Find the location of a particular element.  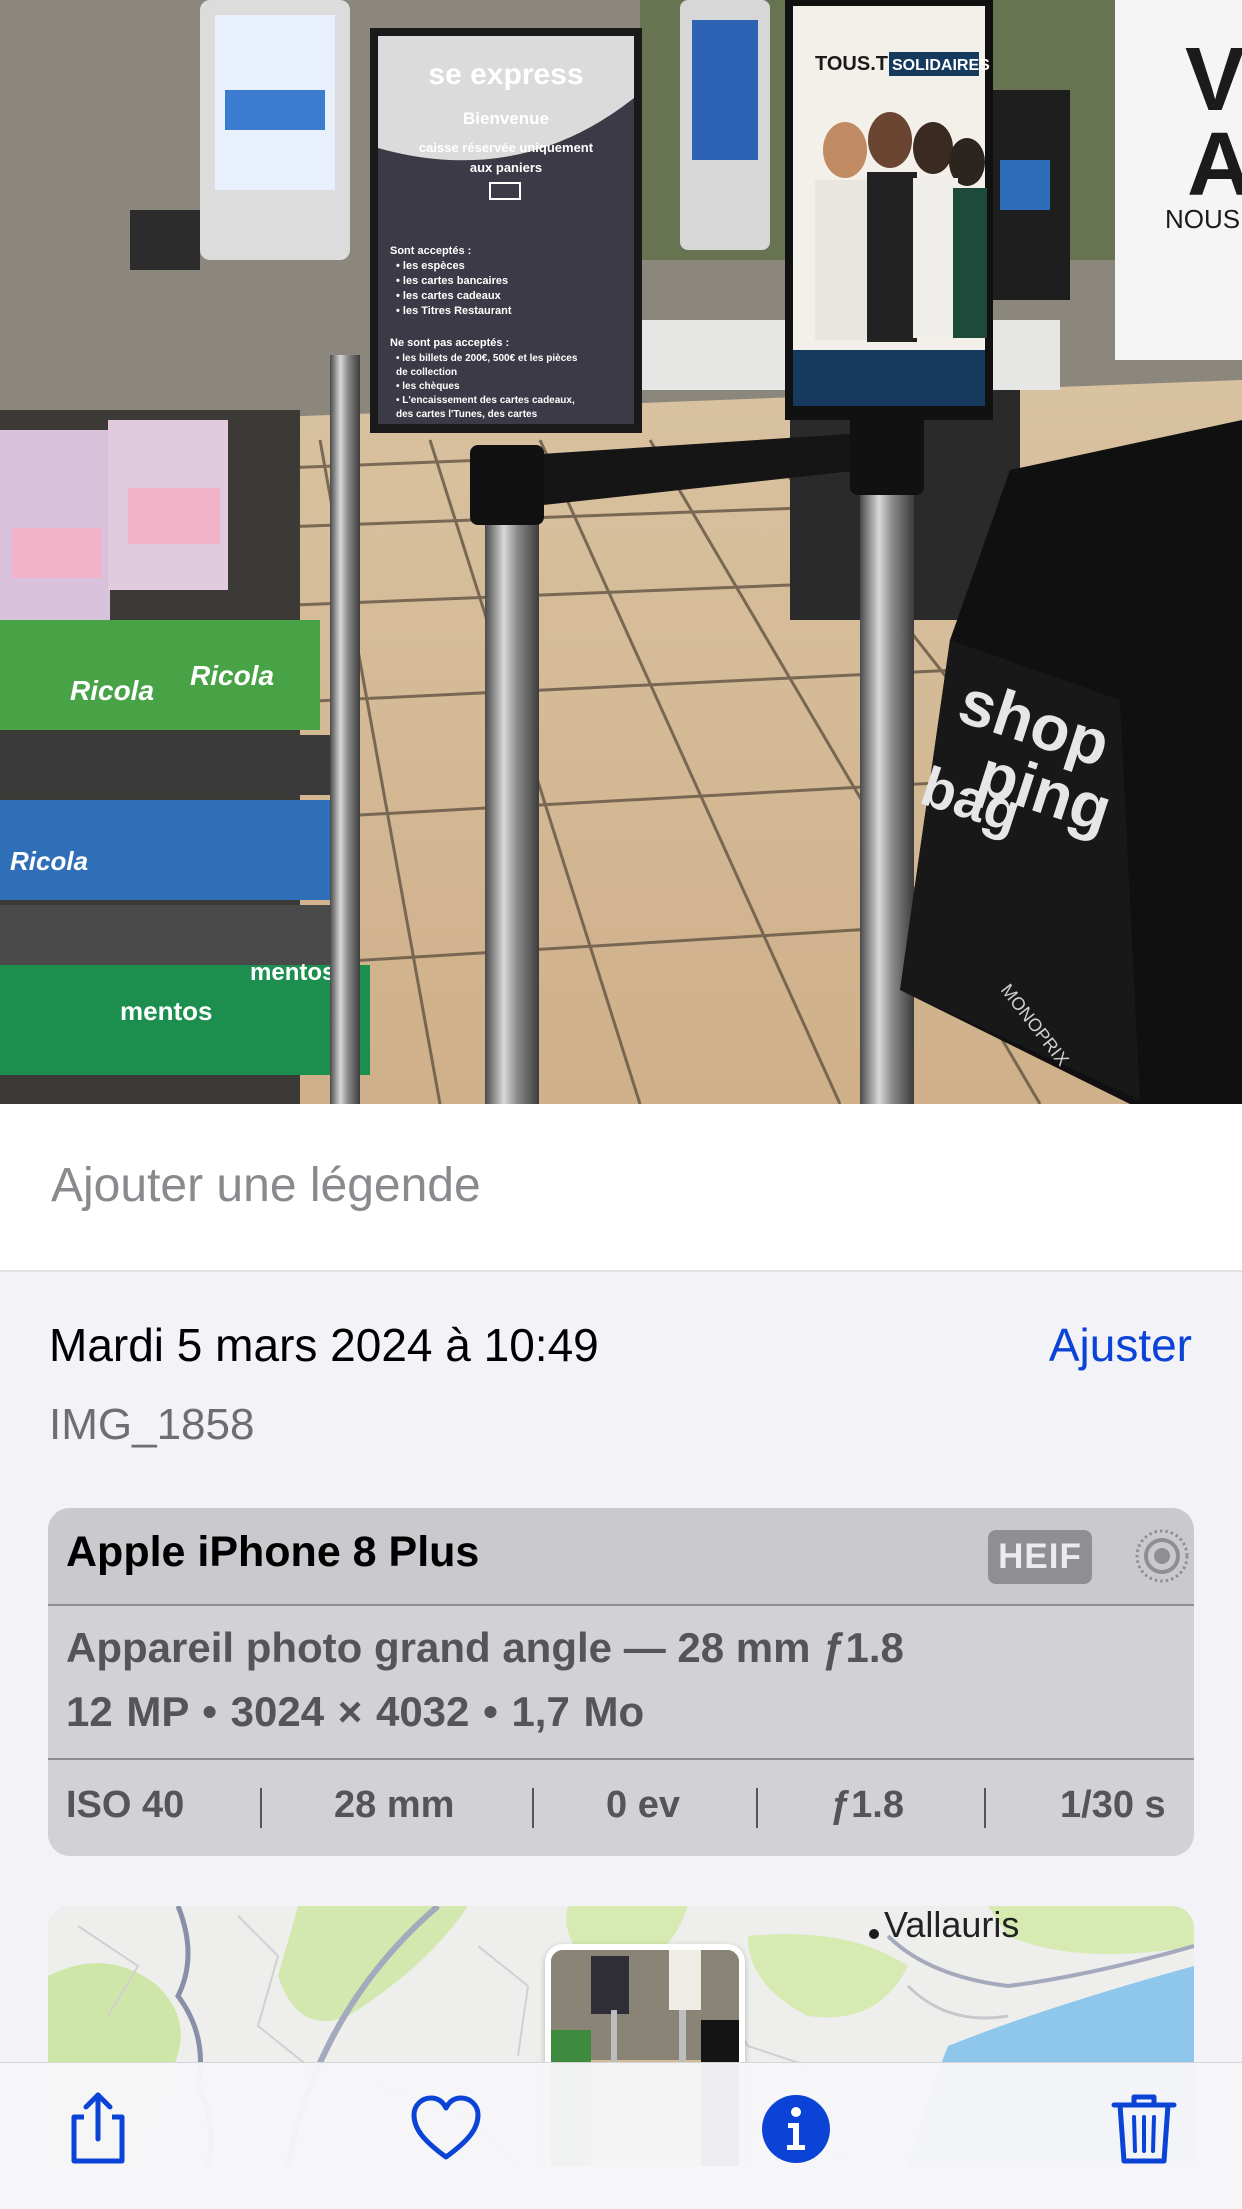

device-name: Apple iPhone 8 Plus is located at coordinates (273, 1552).